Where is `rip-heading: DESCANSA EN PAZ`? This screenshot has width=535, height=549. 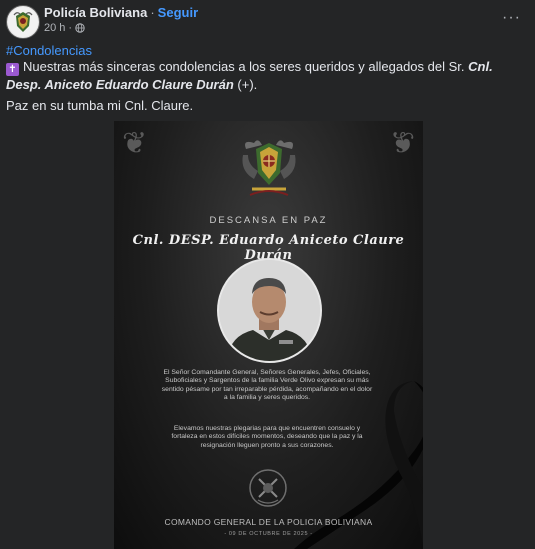 rip-heading: DESCANSA EN PAZ is located at coordinates (268, 220).